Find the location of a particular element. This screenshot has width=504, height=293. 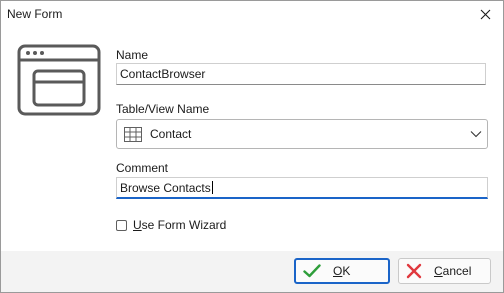

text-caret is located at coordinates (212, 187).